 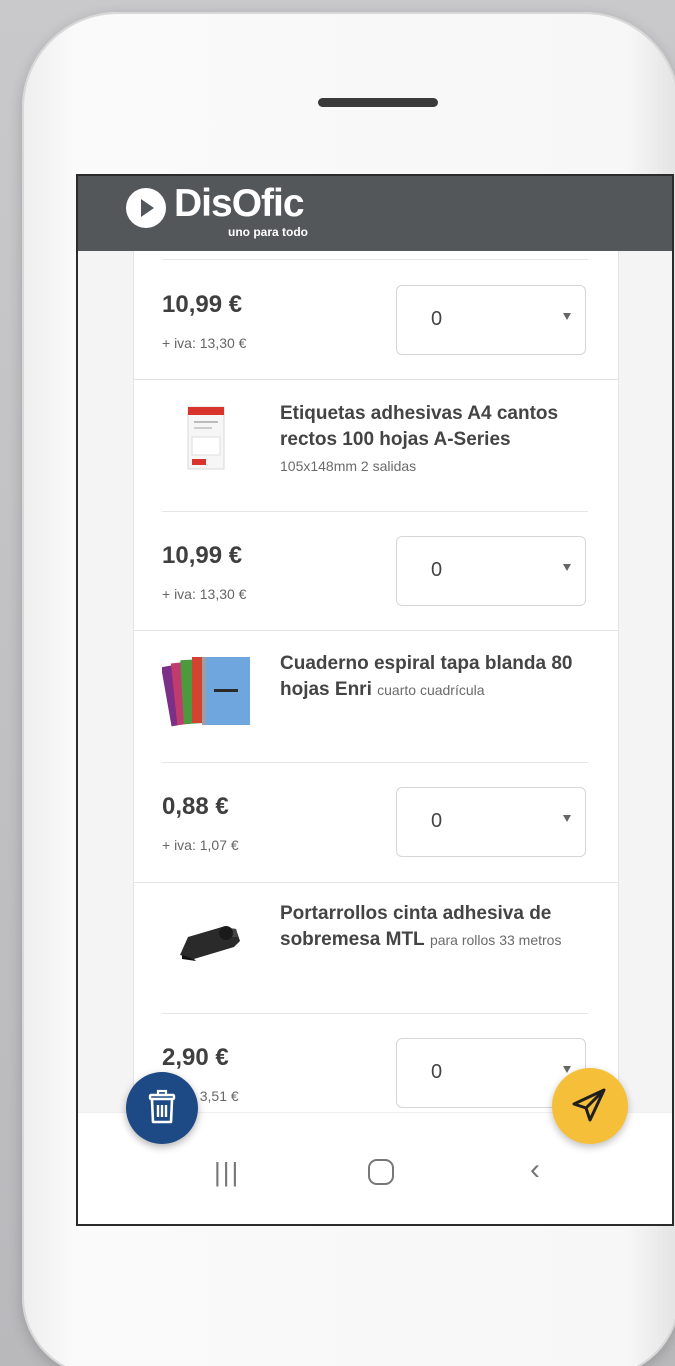 I want to click on price-with-iva: + iva: 1,07 €, so click(x=200, y=845).